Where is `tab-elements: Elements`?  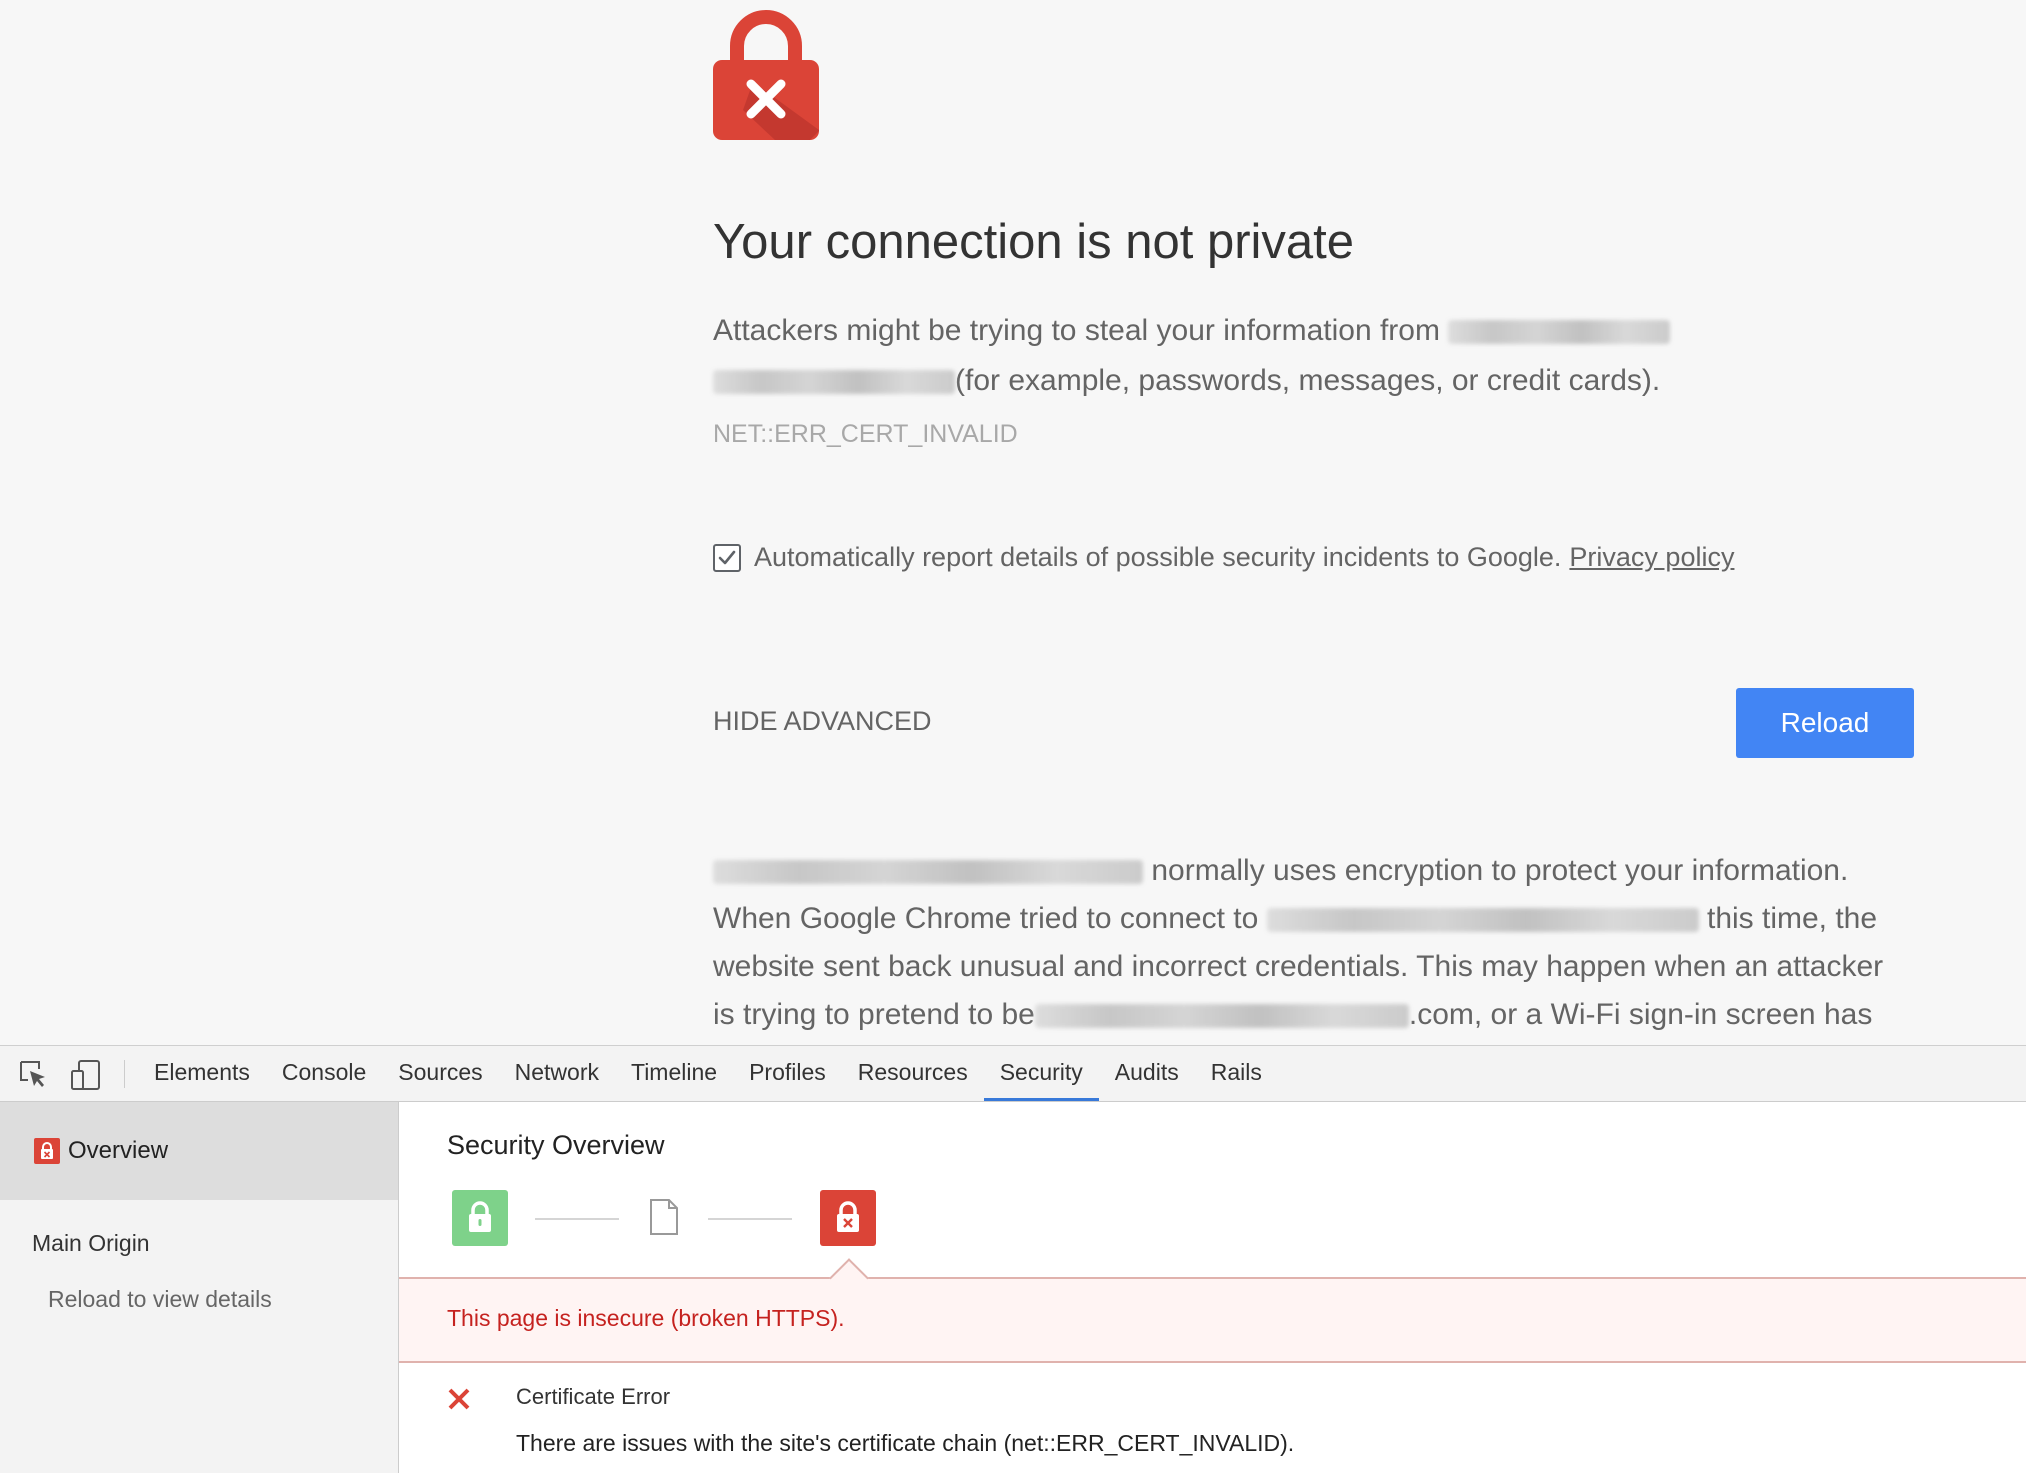 tab-elements: Elements is located at coordinates (202, 1073).